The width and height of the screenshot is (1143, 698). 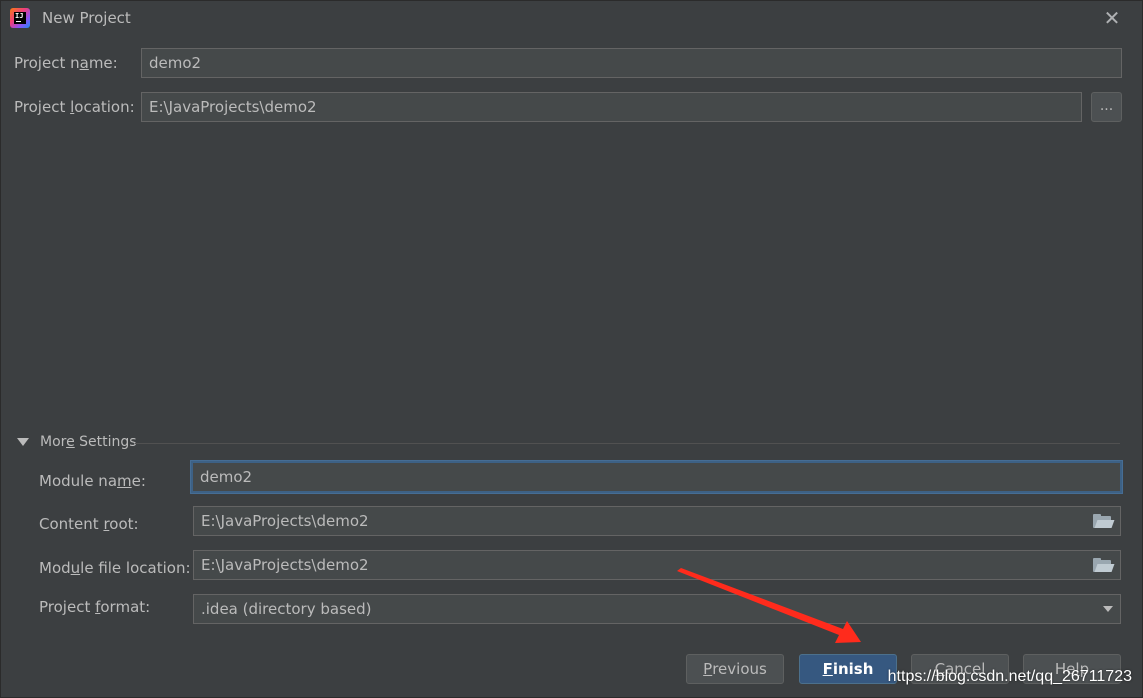 What do you see at coordinates (78, 481) in the screenshot?
I see `module-name-label-part: Module na` at bounding box center [78, 481].